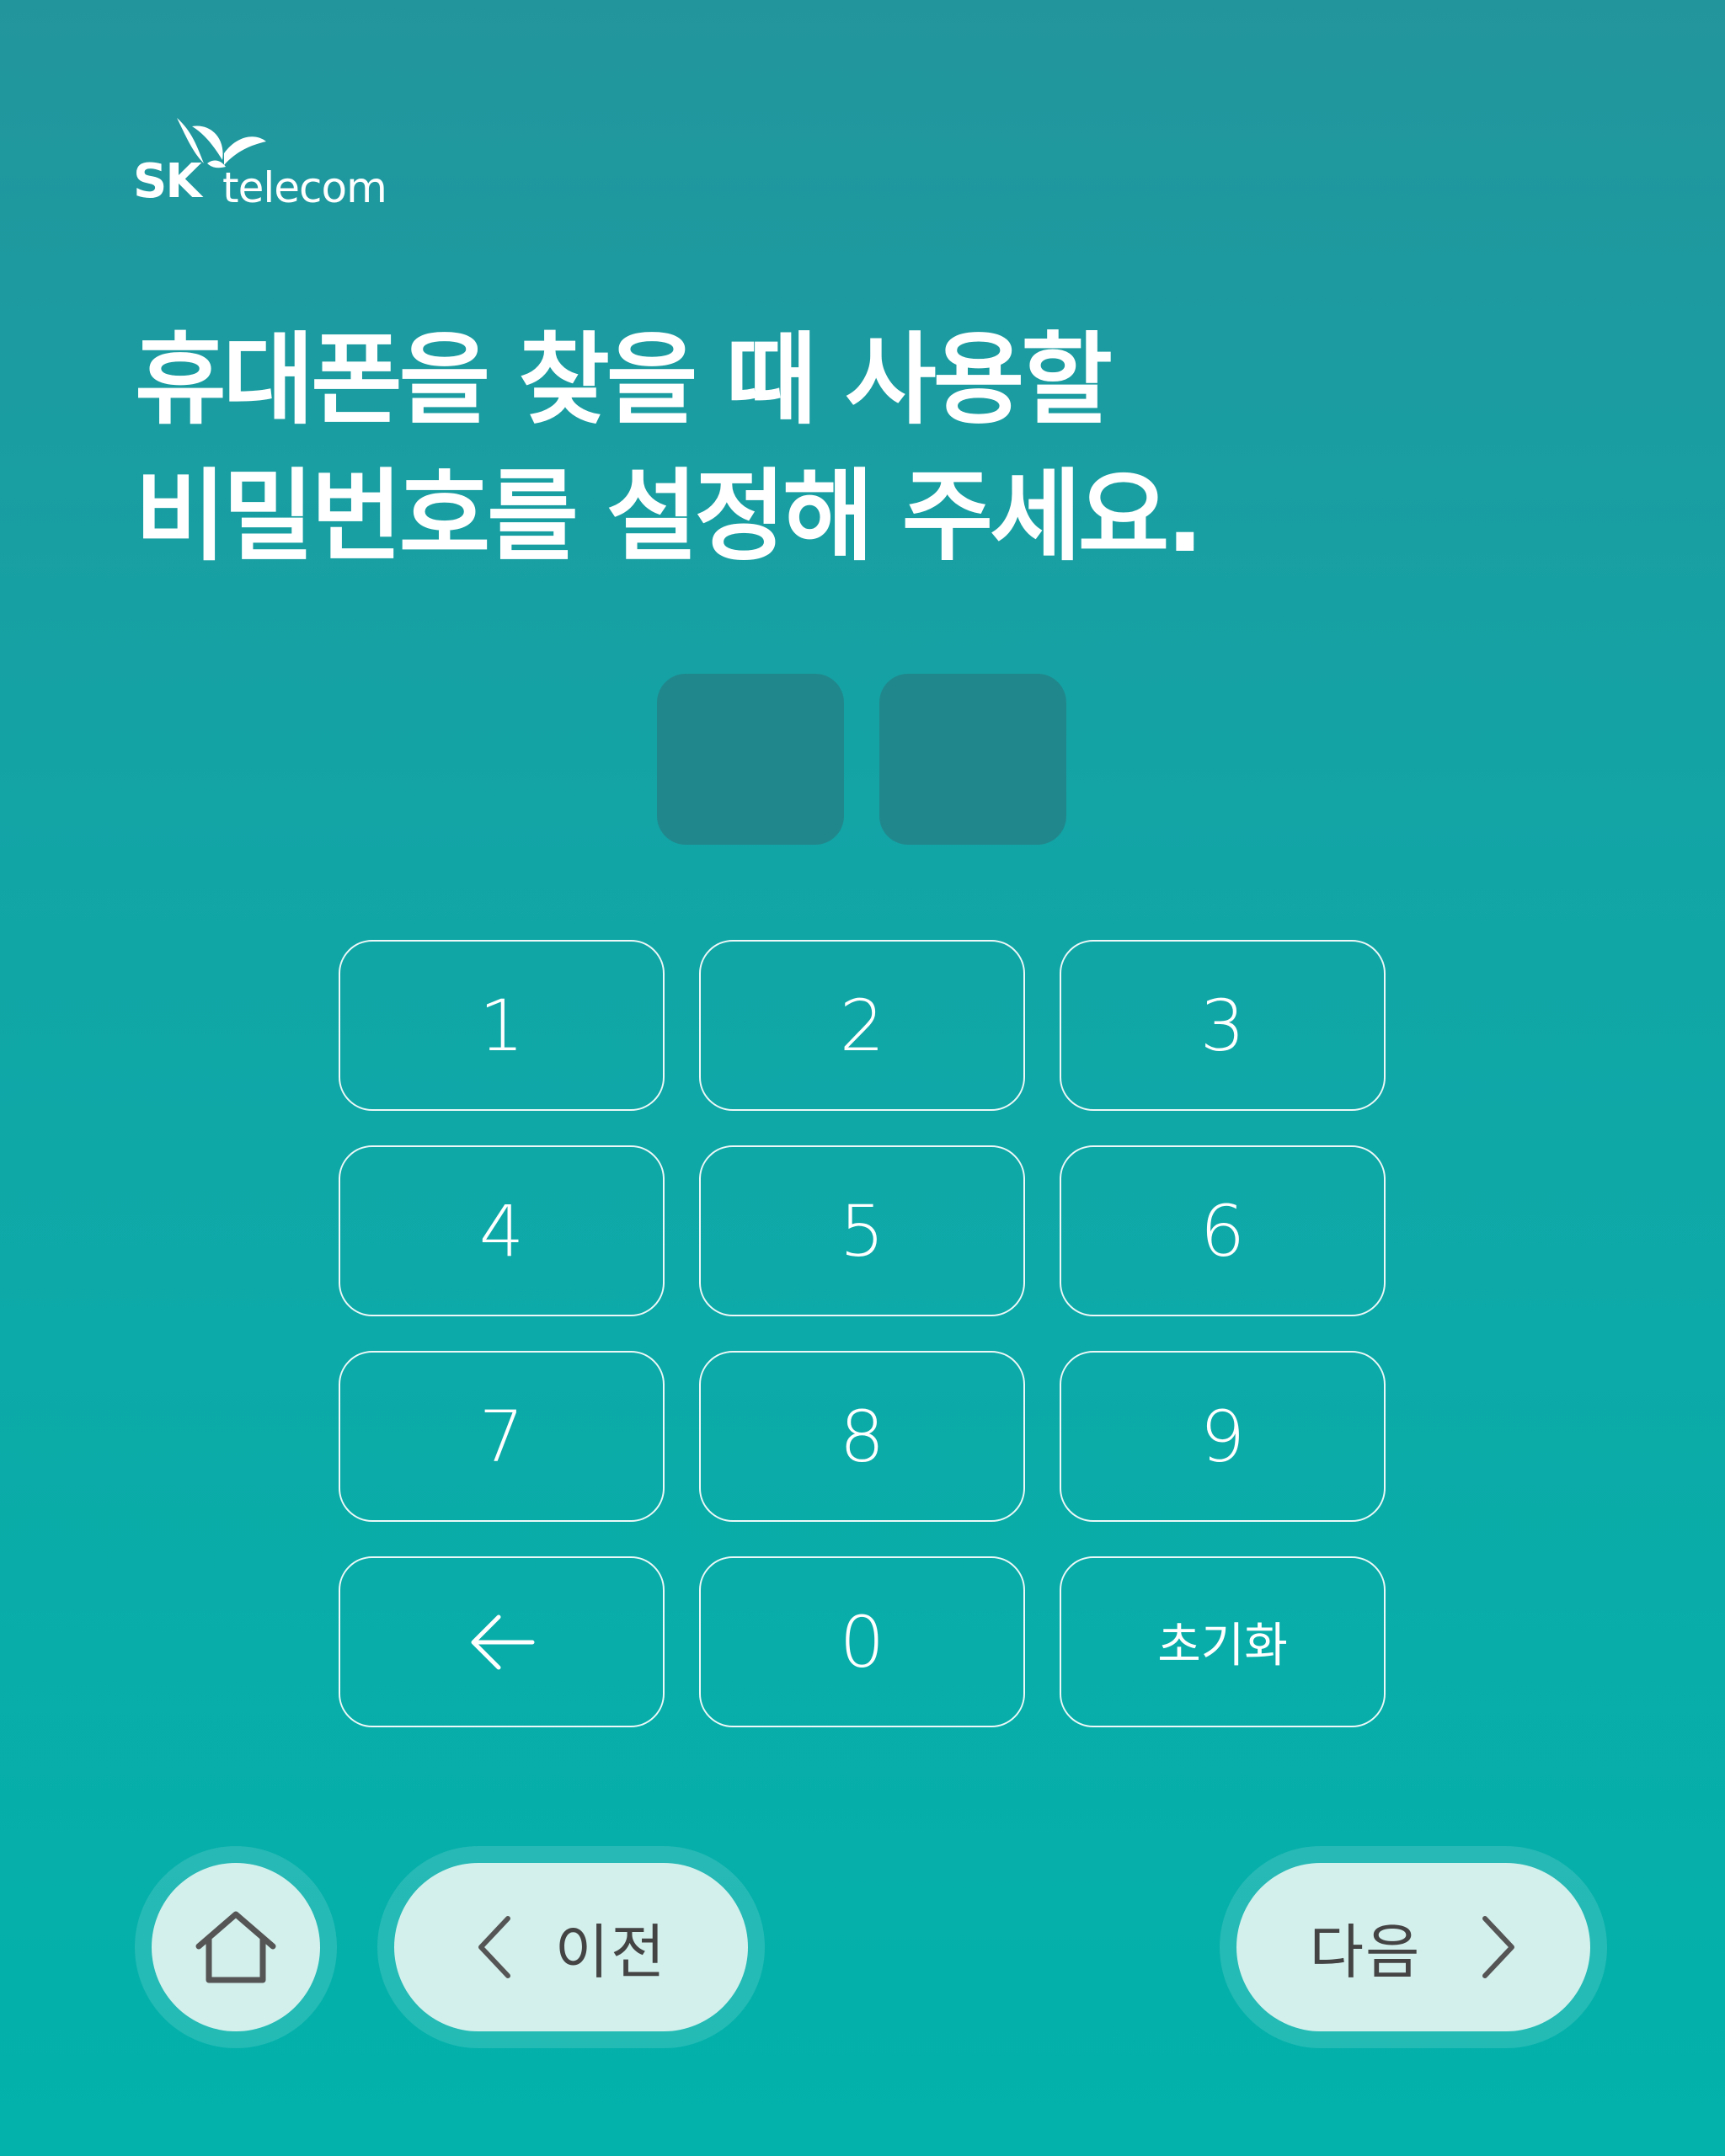 The image size is (1725, 2156). I want to click on key-label: 2, so click(862, 1025).